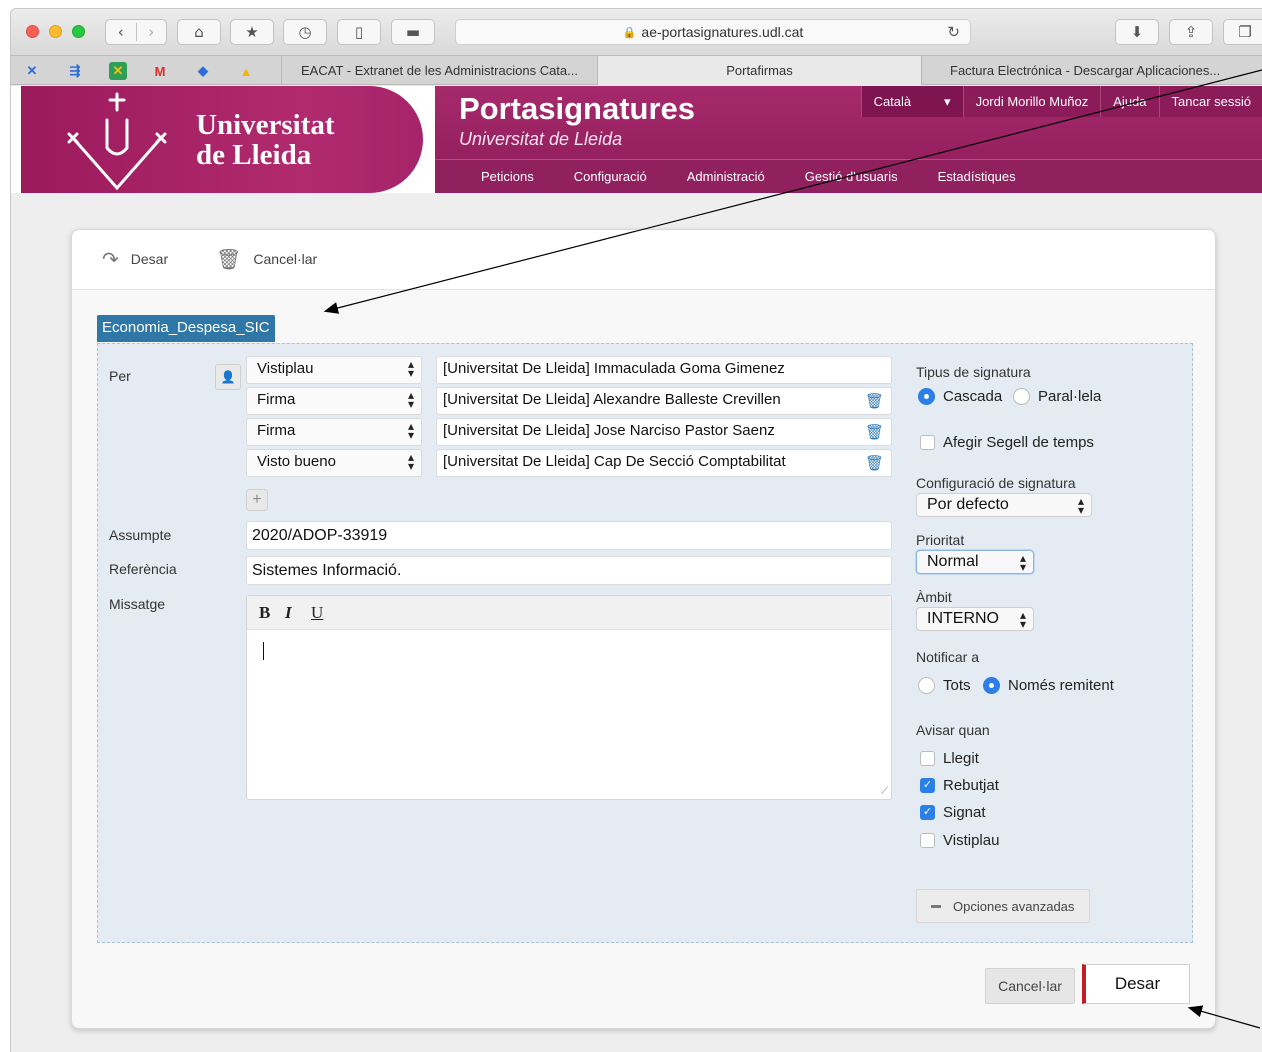 The width and height of the screenshot is (1262, 1052). Describe the element at coordinates (285, 259) in the screenshot. I see `cancel-toolbar-label: Cancel·lar` at that location.